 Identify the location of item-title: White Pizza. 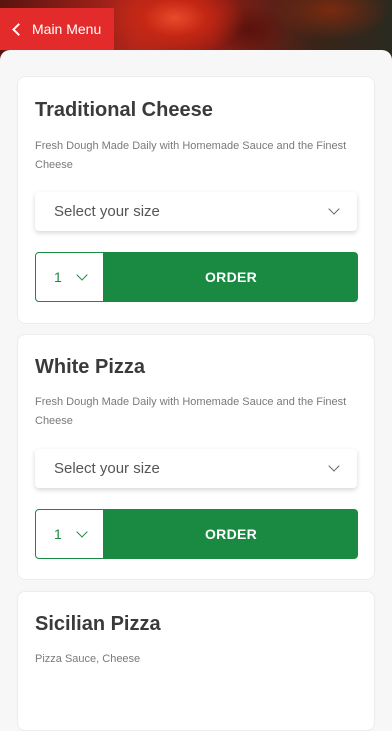
(90, 367).